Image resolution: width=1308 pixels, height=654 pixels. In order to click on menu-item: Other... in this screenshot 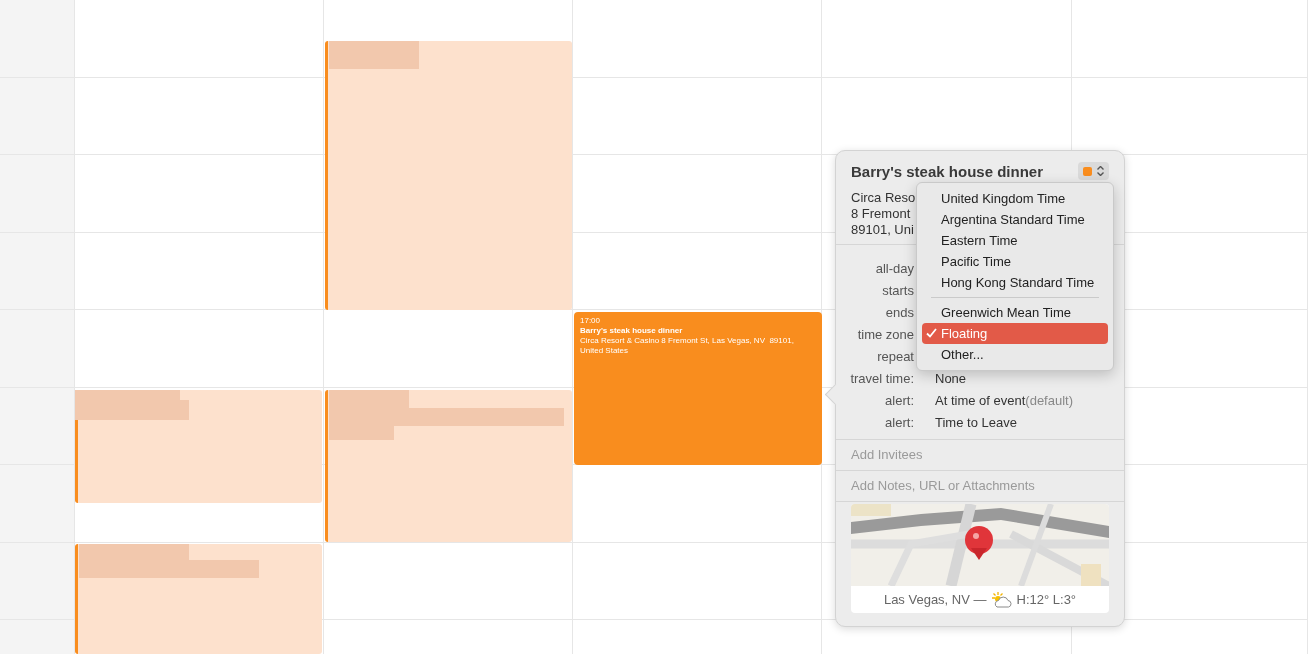, I will do `click(1015, 354)`.